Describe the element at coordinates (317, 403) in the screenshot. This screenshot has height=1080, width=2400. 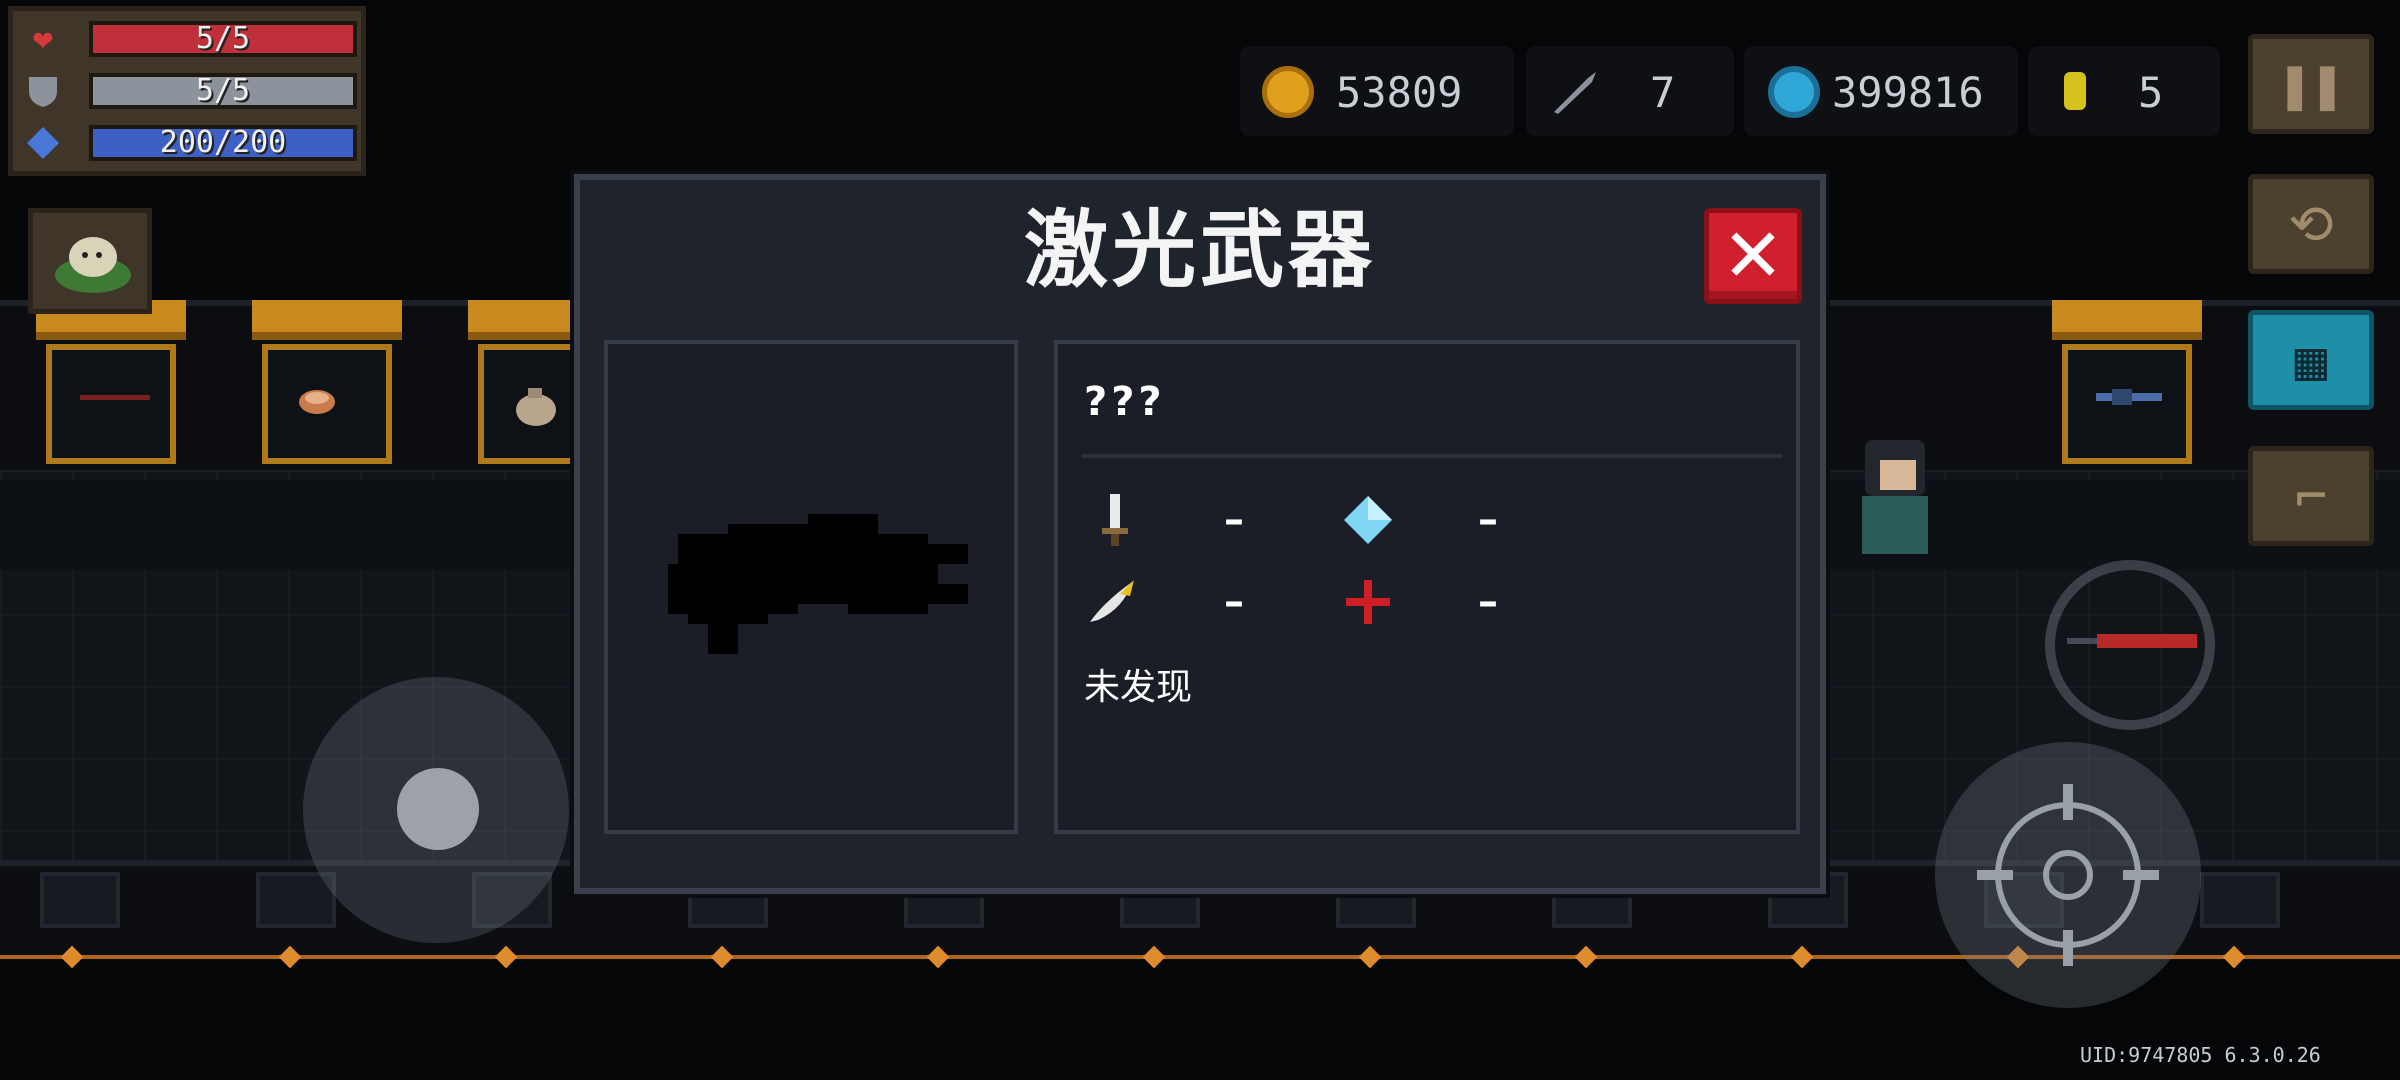
I see `food-bowl-icon` at that location.